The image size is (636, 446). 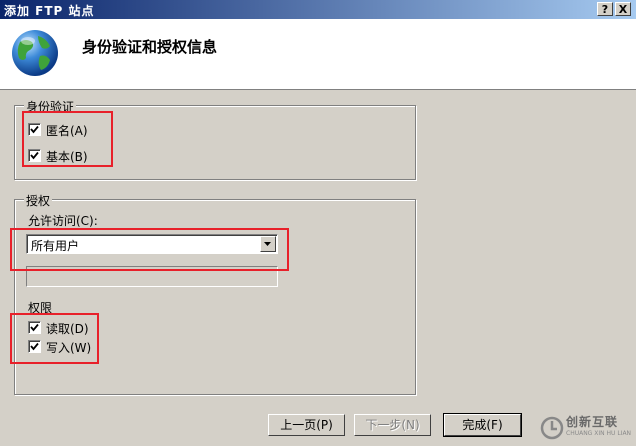 I want to click on allow-access-label: 允许访问(C):, so click(x=63, y=221).